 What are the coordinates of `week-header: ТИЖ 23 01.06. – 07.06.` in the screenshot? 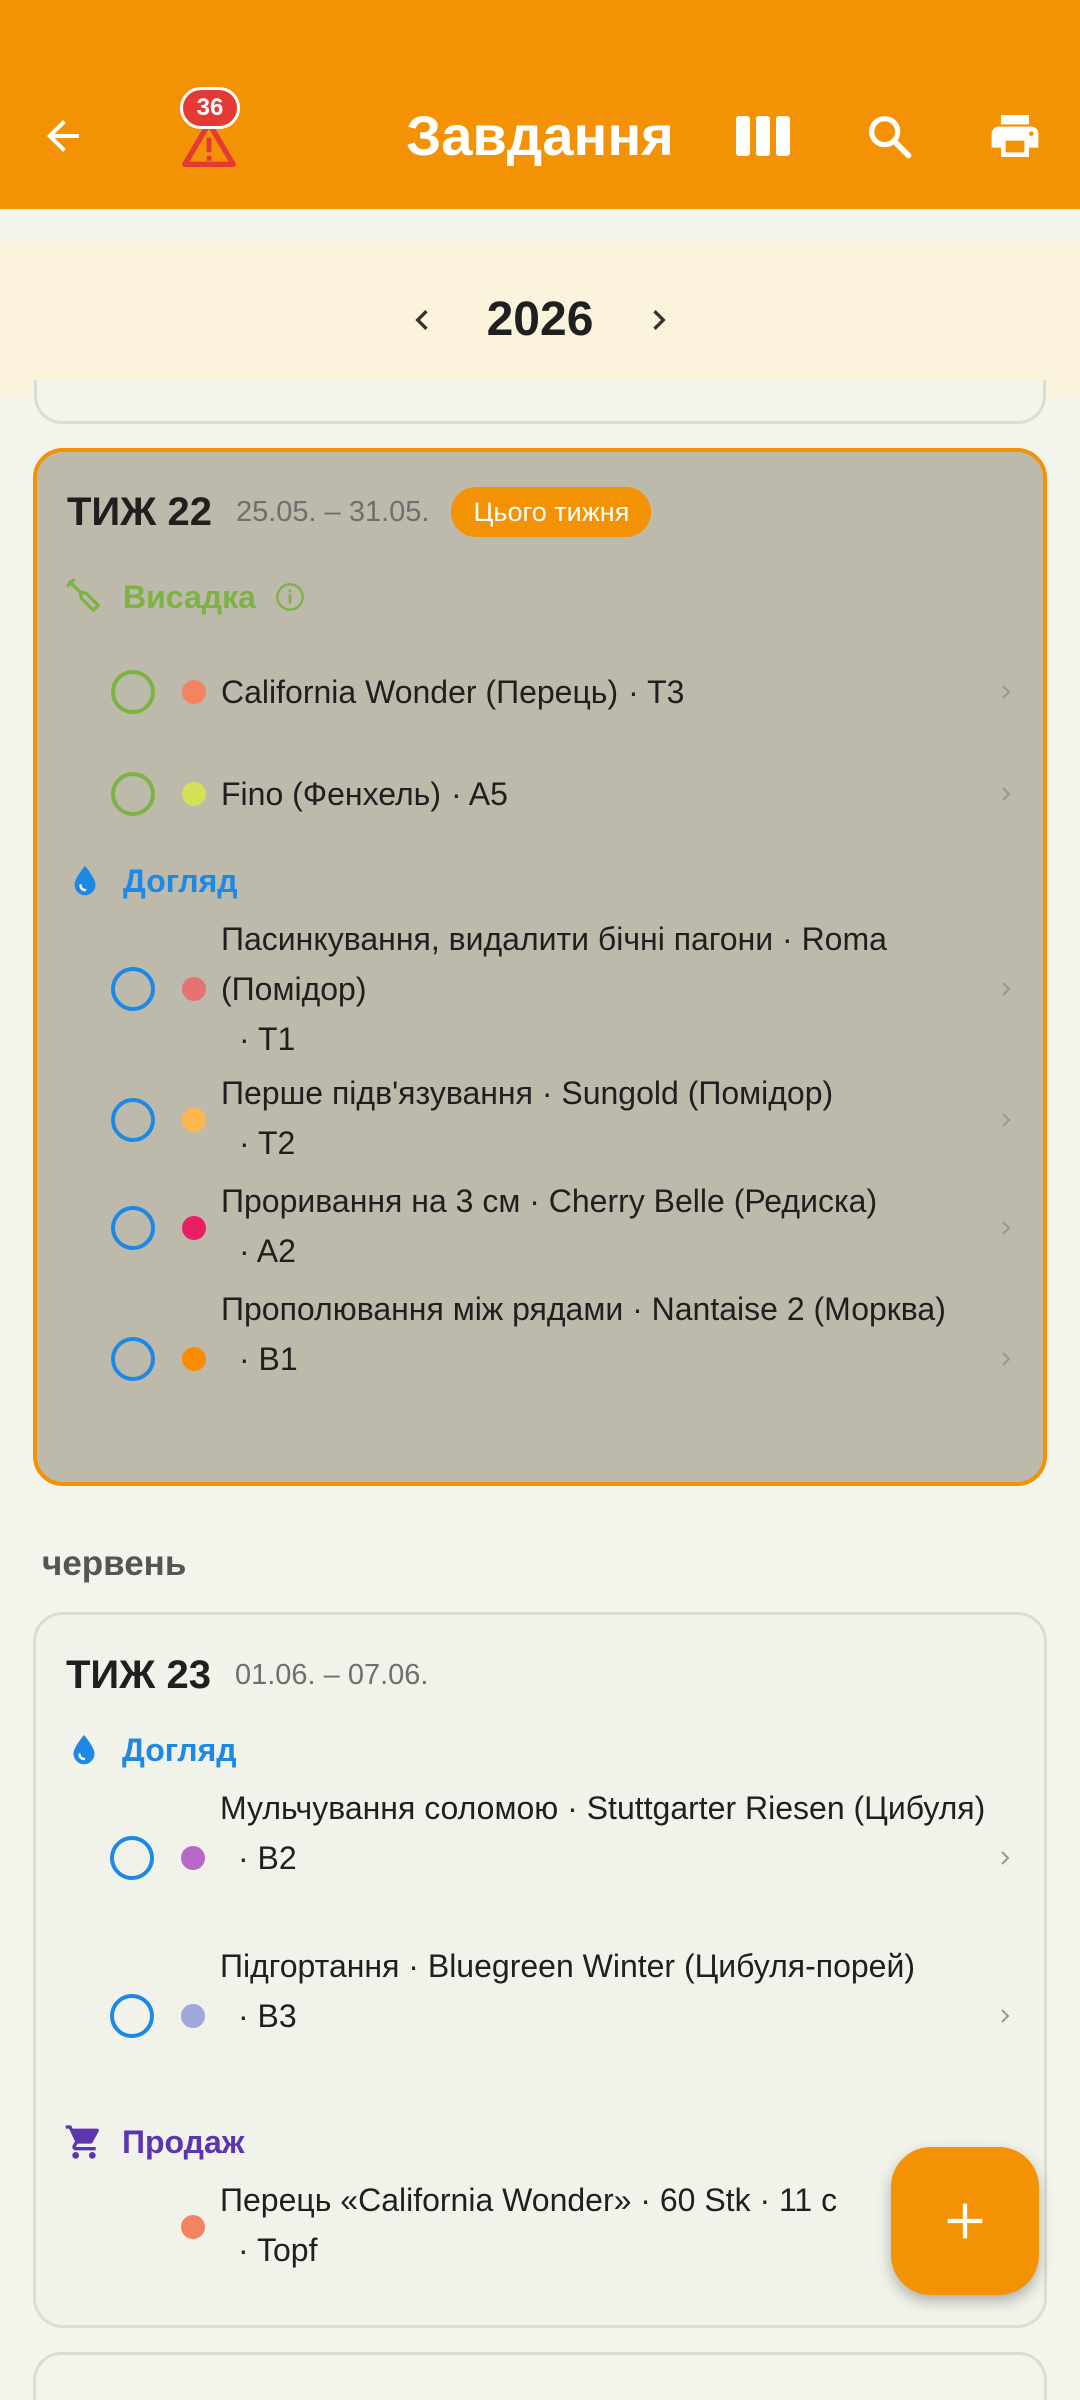 It's located at (247, 1675).